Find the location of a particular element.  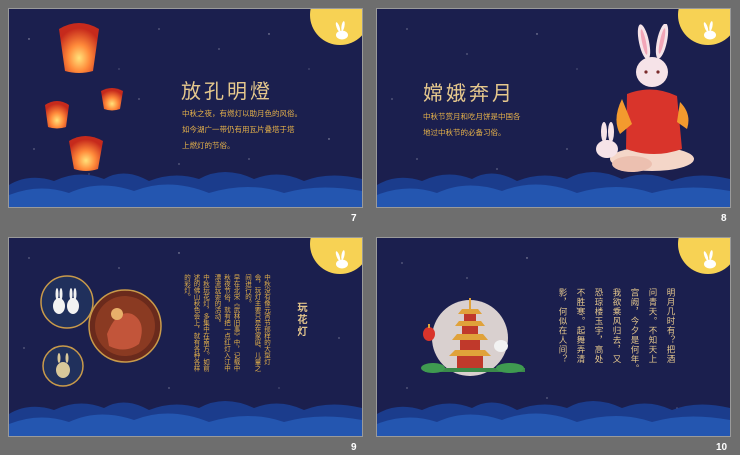

rabbit-goddess-illustration is located at coordinates (645, 98).